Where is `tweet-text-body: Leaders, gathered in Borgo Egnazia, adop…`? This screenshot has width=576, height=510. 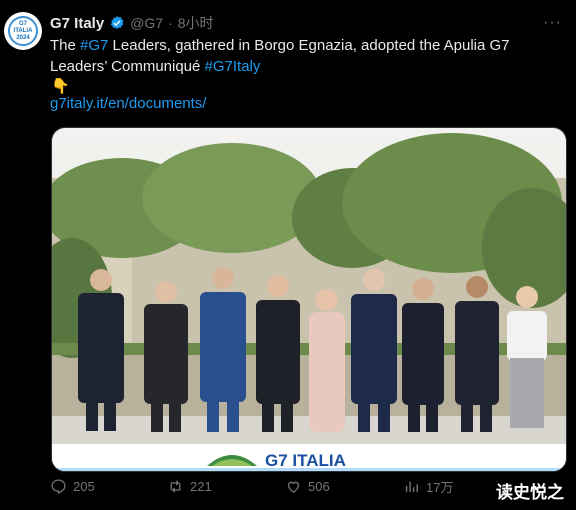
tweet-text-body: Leaders, gathered in Borgo Egnazia, adop… is located at coordinates (280, 56).